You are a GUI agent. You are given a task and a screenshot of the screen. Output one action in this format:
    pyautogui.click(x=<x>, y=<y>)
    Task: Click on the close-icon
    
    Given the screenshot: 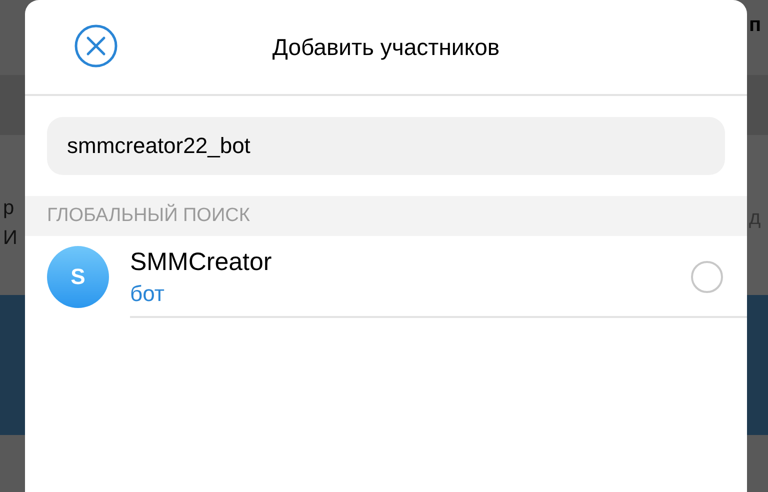 What is the action you would take?
    pyautogui.click(x=96, y=46)
    